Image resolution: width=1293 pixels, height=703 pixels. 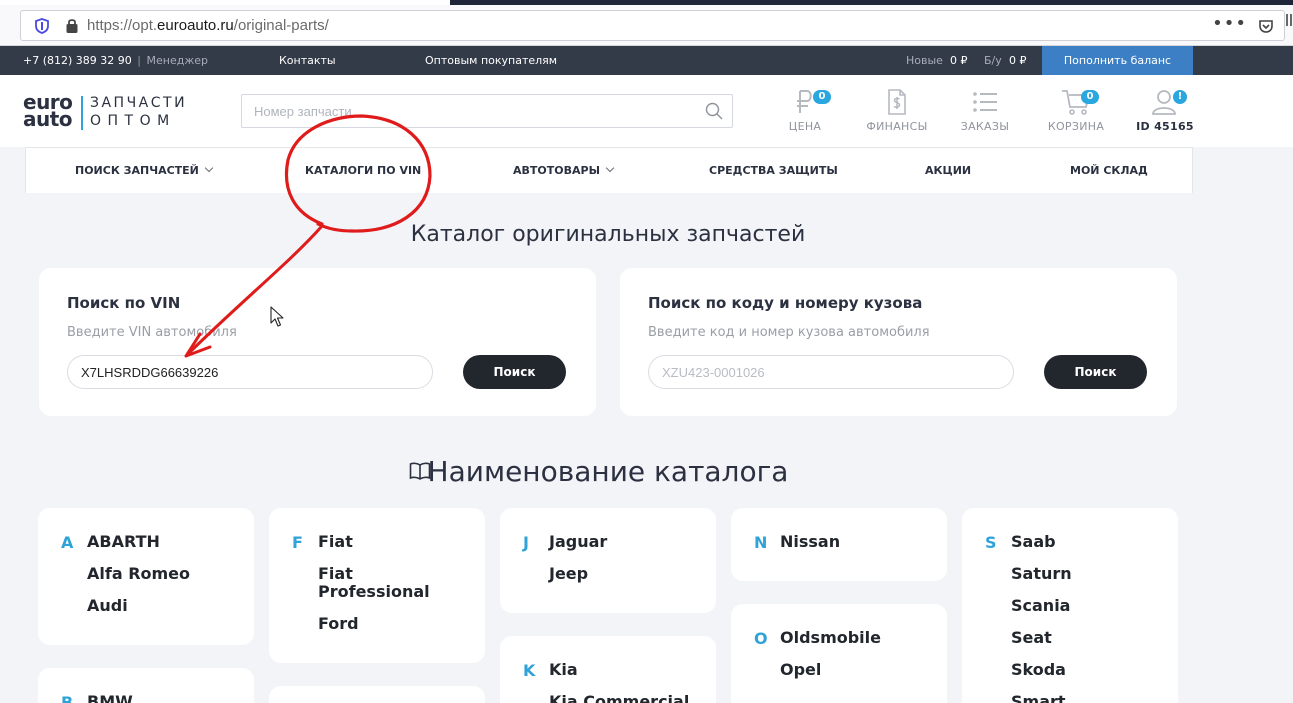 I want to click on new-parts-balance-label: Новые, so click(x=924, y=60).